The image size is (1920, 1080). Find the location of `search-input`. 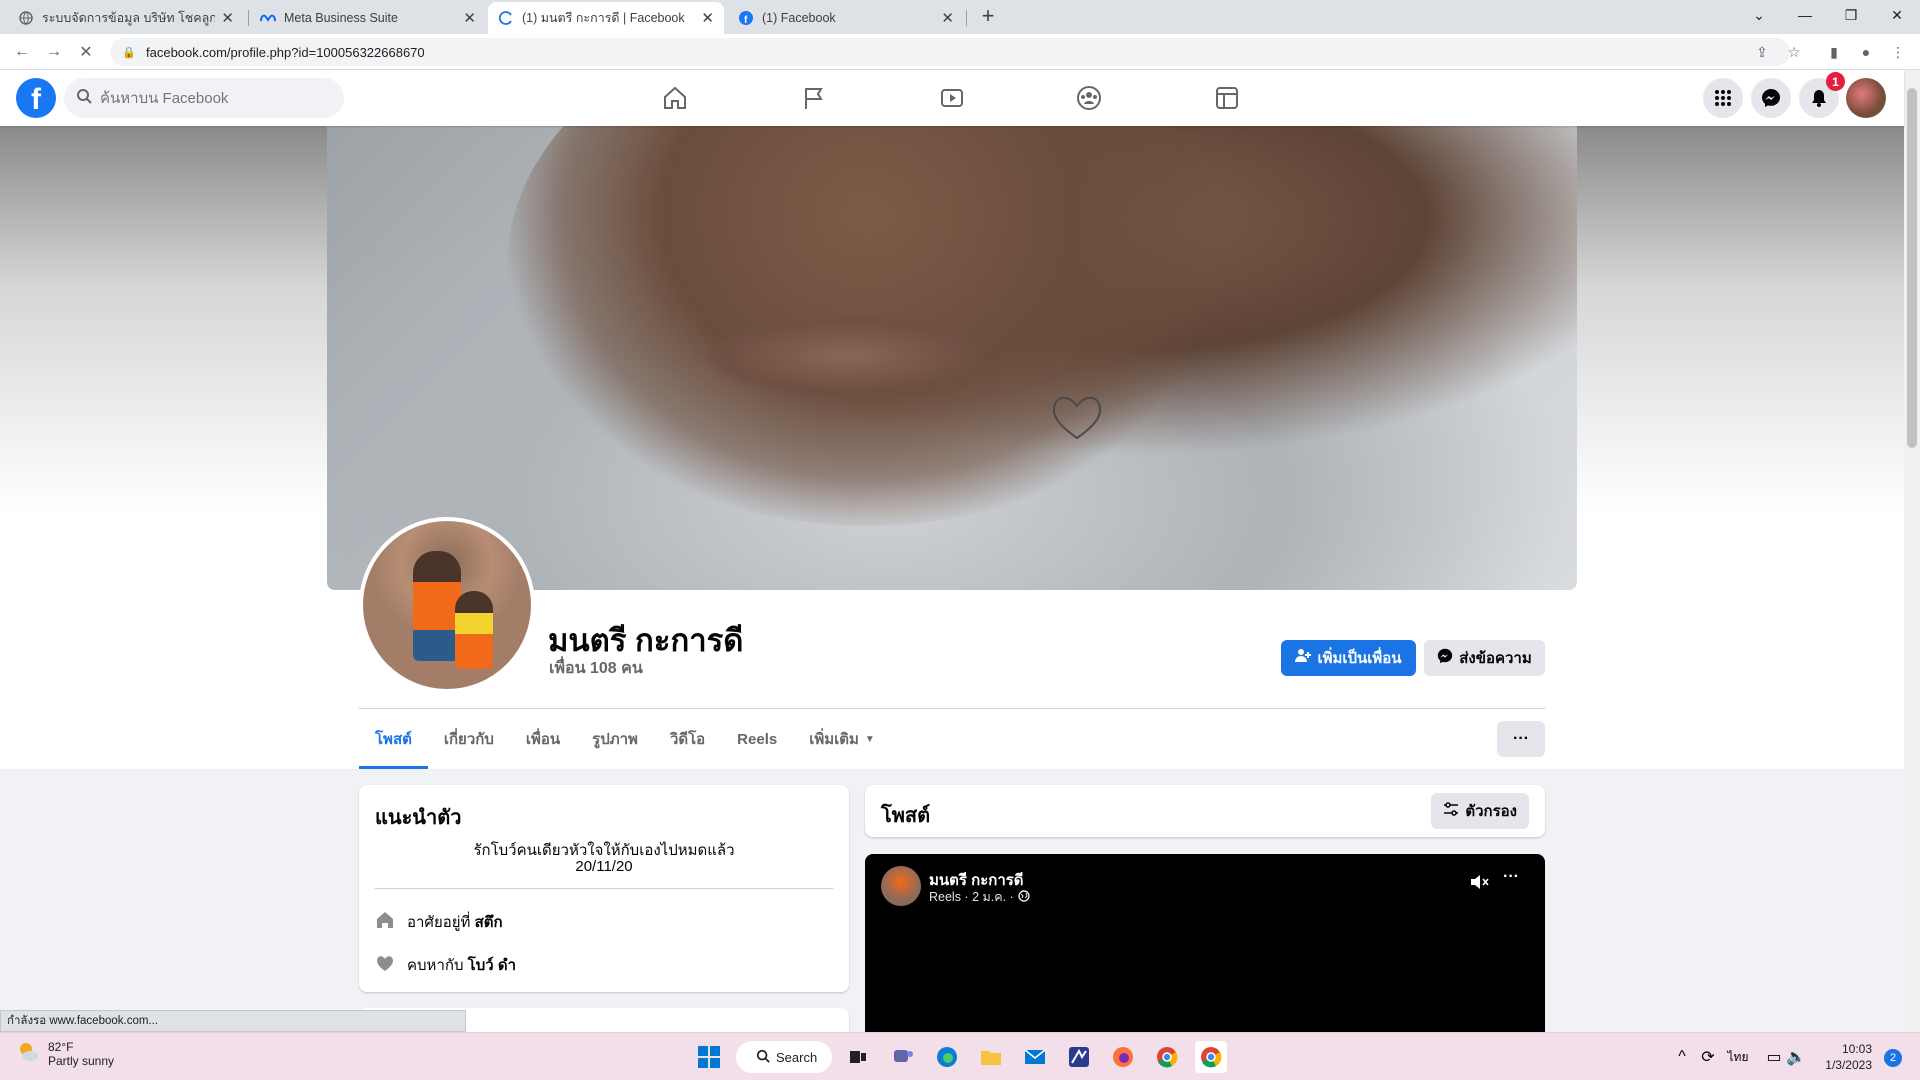

search-input is located at coordinates (210, 98).